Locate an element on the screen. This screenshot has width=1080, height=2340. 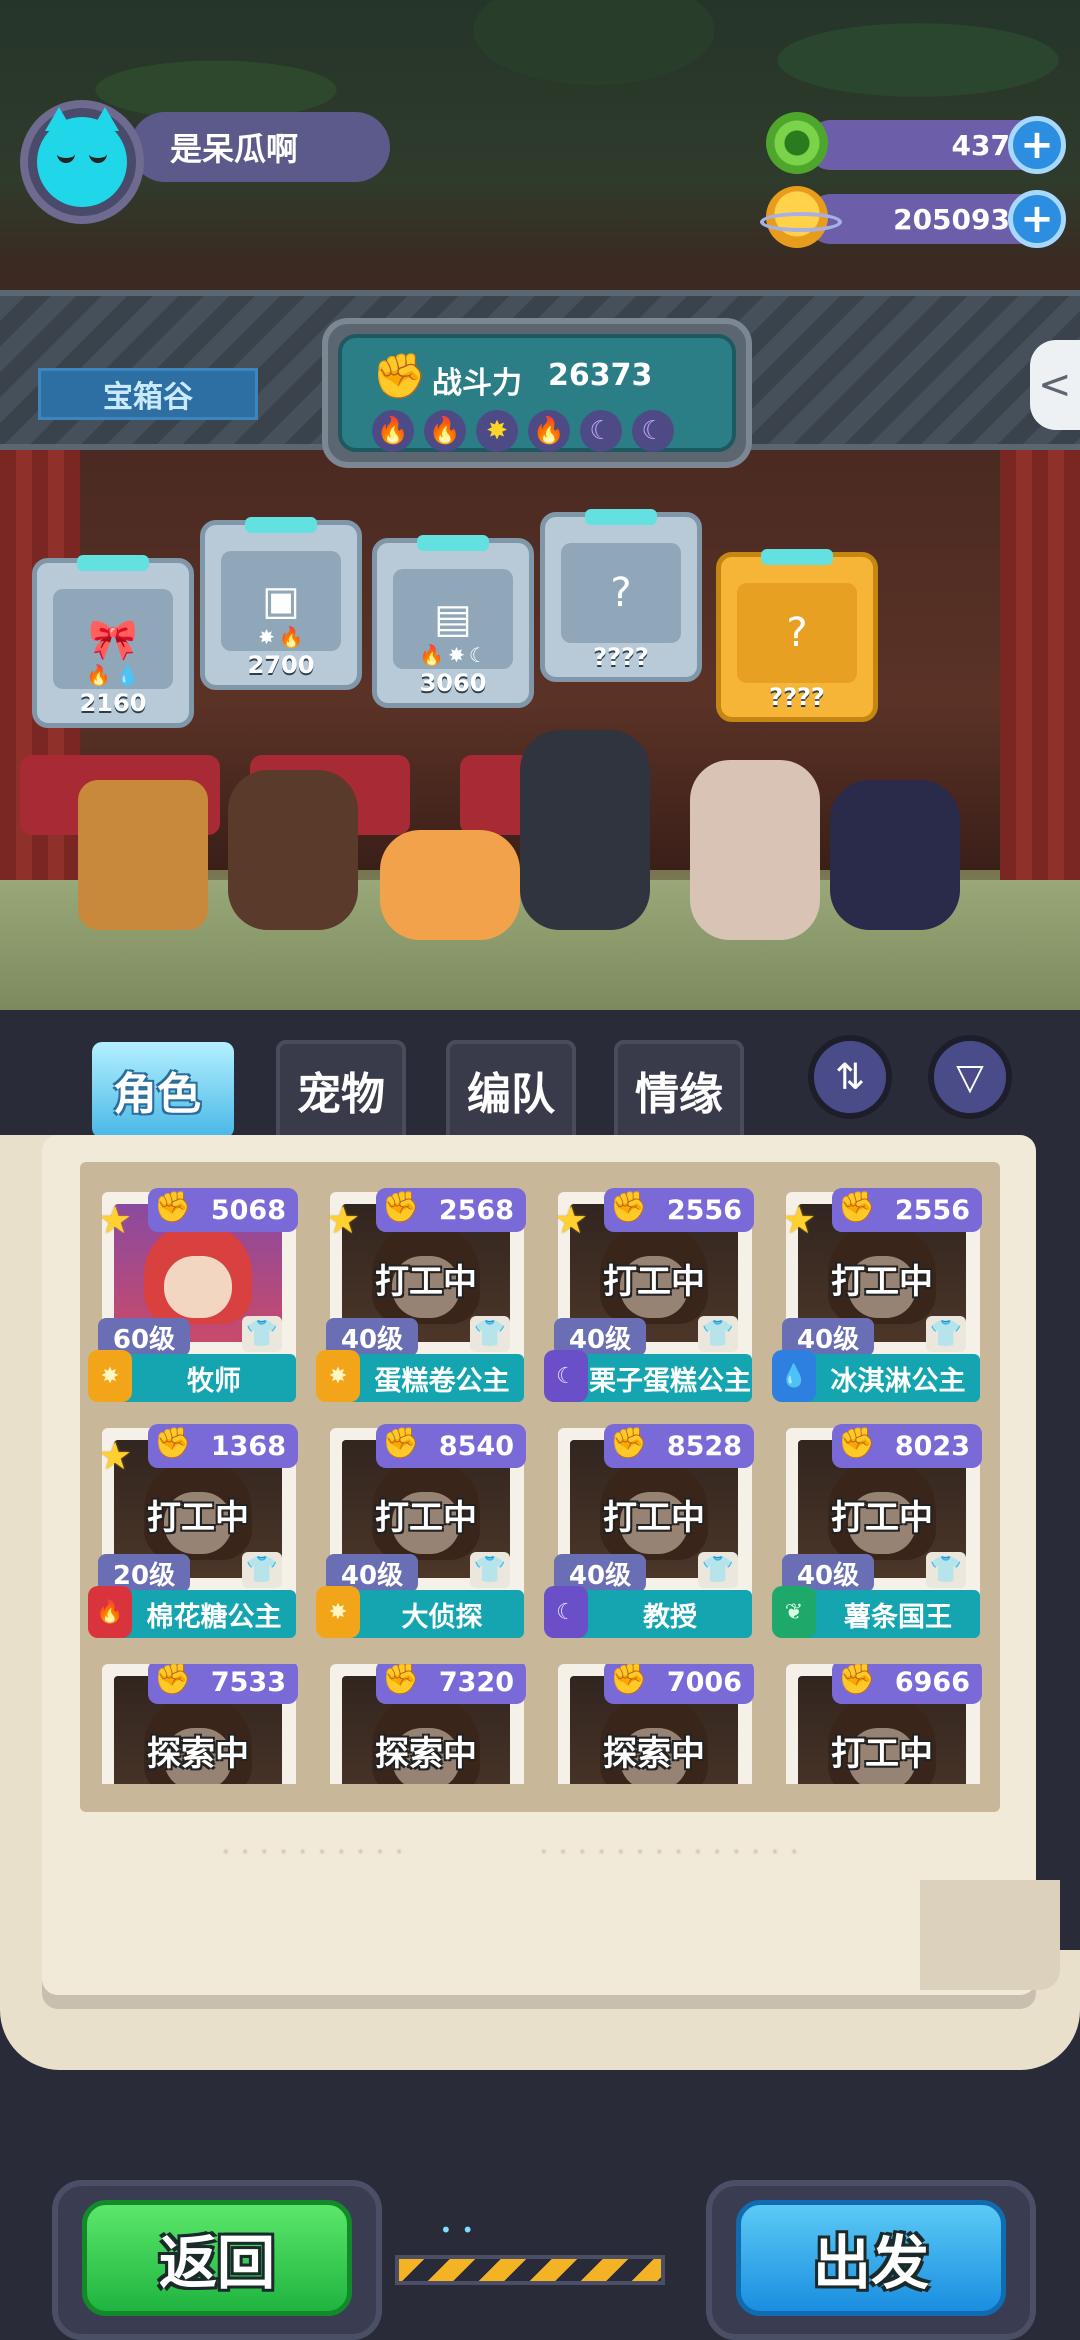
blurred-hint: · · · · · · · · · · is located at coordinates (313, 1852).